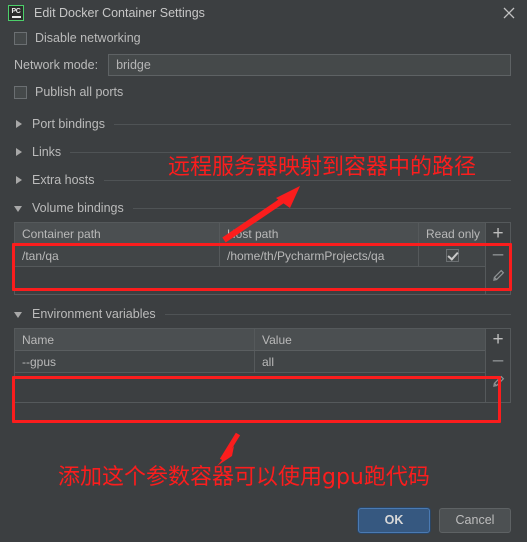 This screenshot has height=542, width=527. Describe the element at coordinates (94, 314) in the screenshot. I see `section-label: Environment variables` at that location.